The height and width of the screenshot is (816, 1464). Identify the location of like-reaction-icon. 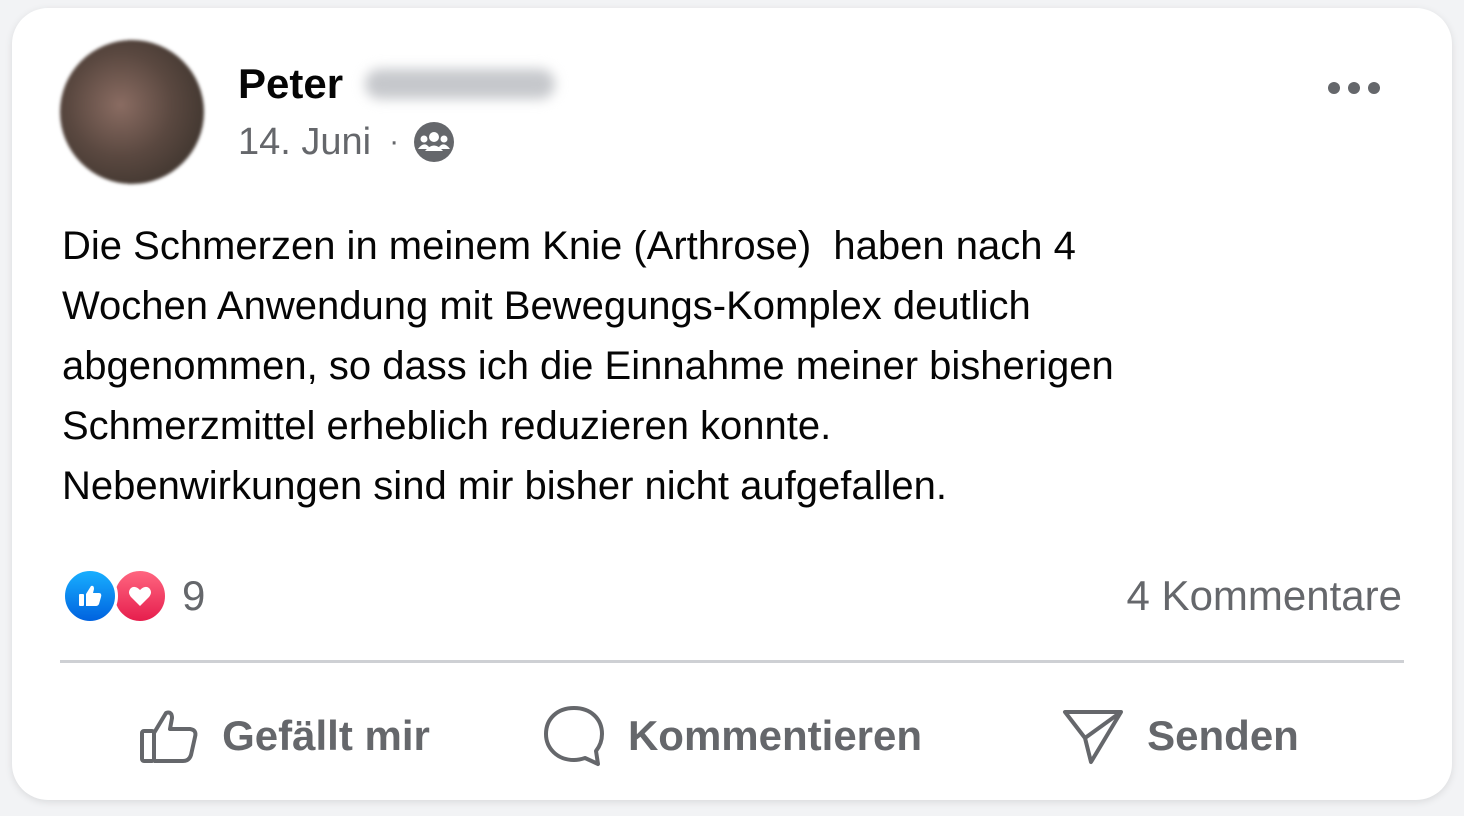
(90, 596).